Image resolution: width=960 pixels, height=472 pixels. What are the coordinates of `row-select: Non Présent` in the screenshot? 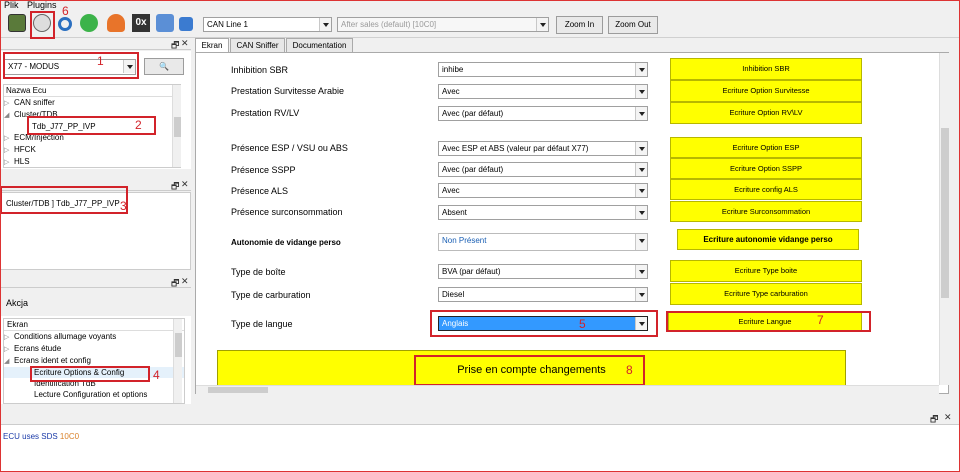 It's located at (543, 242).